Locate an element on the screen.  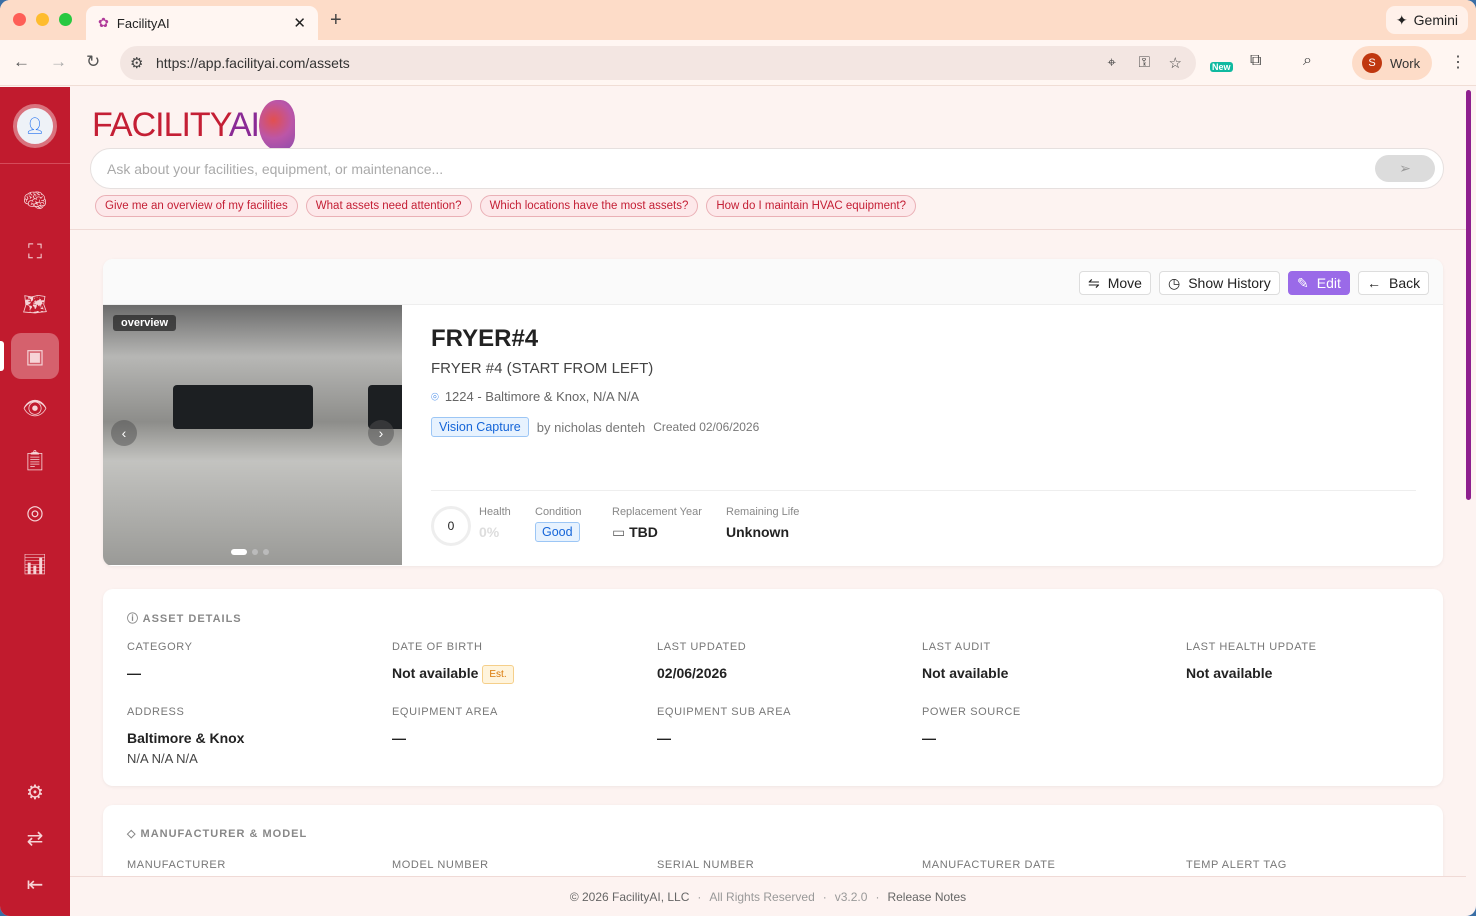
browser-tab: ✿ FacilityAI ✕ is located at coordinates (202, 23).